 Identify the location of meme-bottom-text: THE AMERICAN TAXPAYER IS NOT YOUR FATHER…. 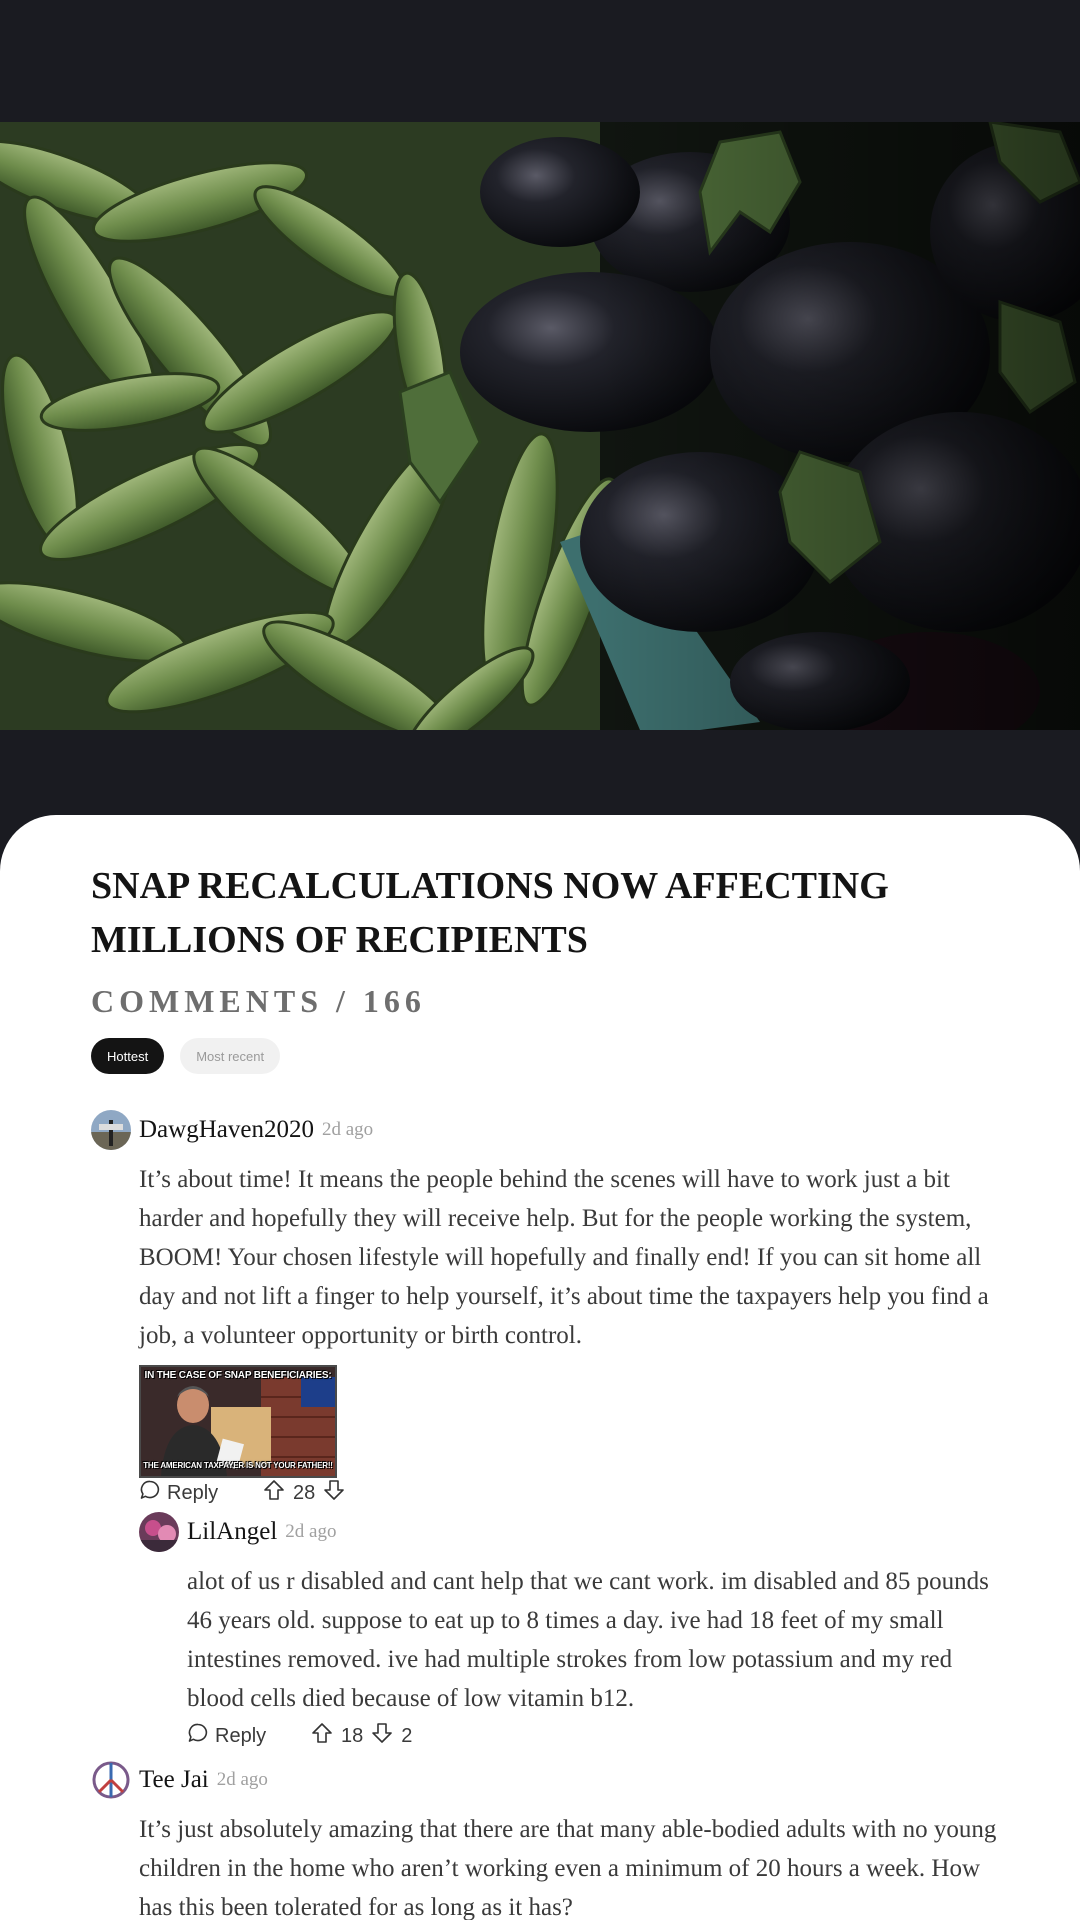
(238, 1465).